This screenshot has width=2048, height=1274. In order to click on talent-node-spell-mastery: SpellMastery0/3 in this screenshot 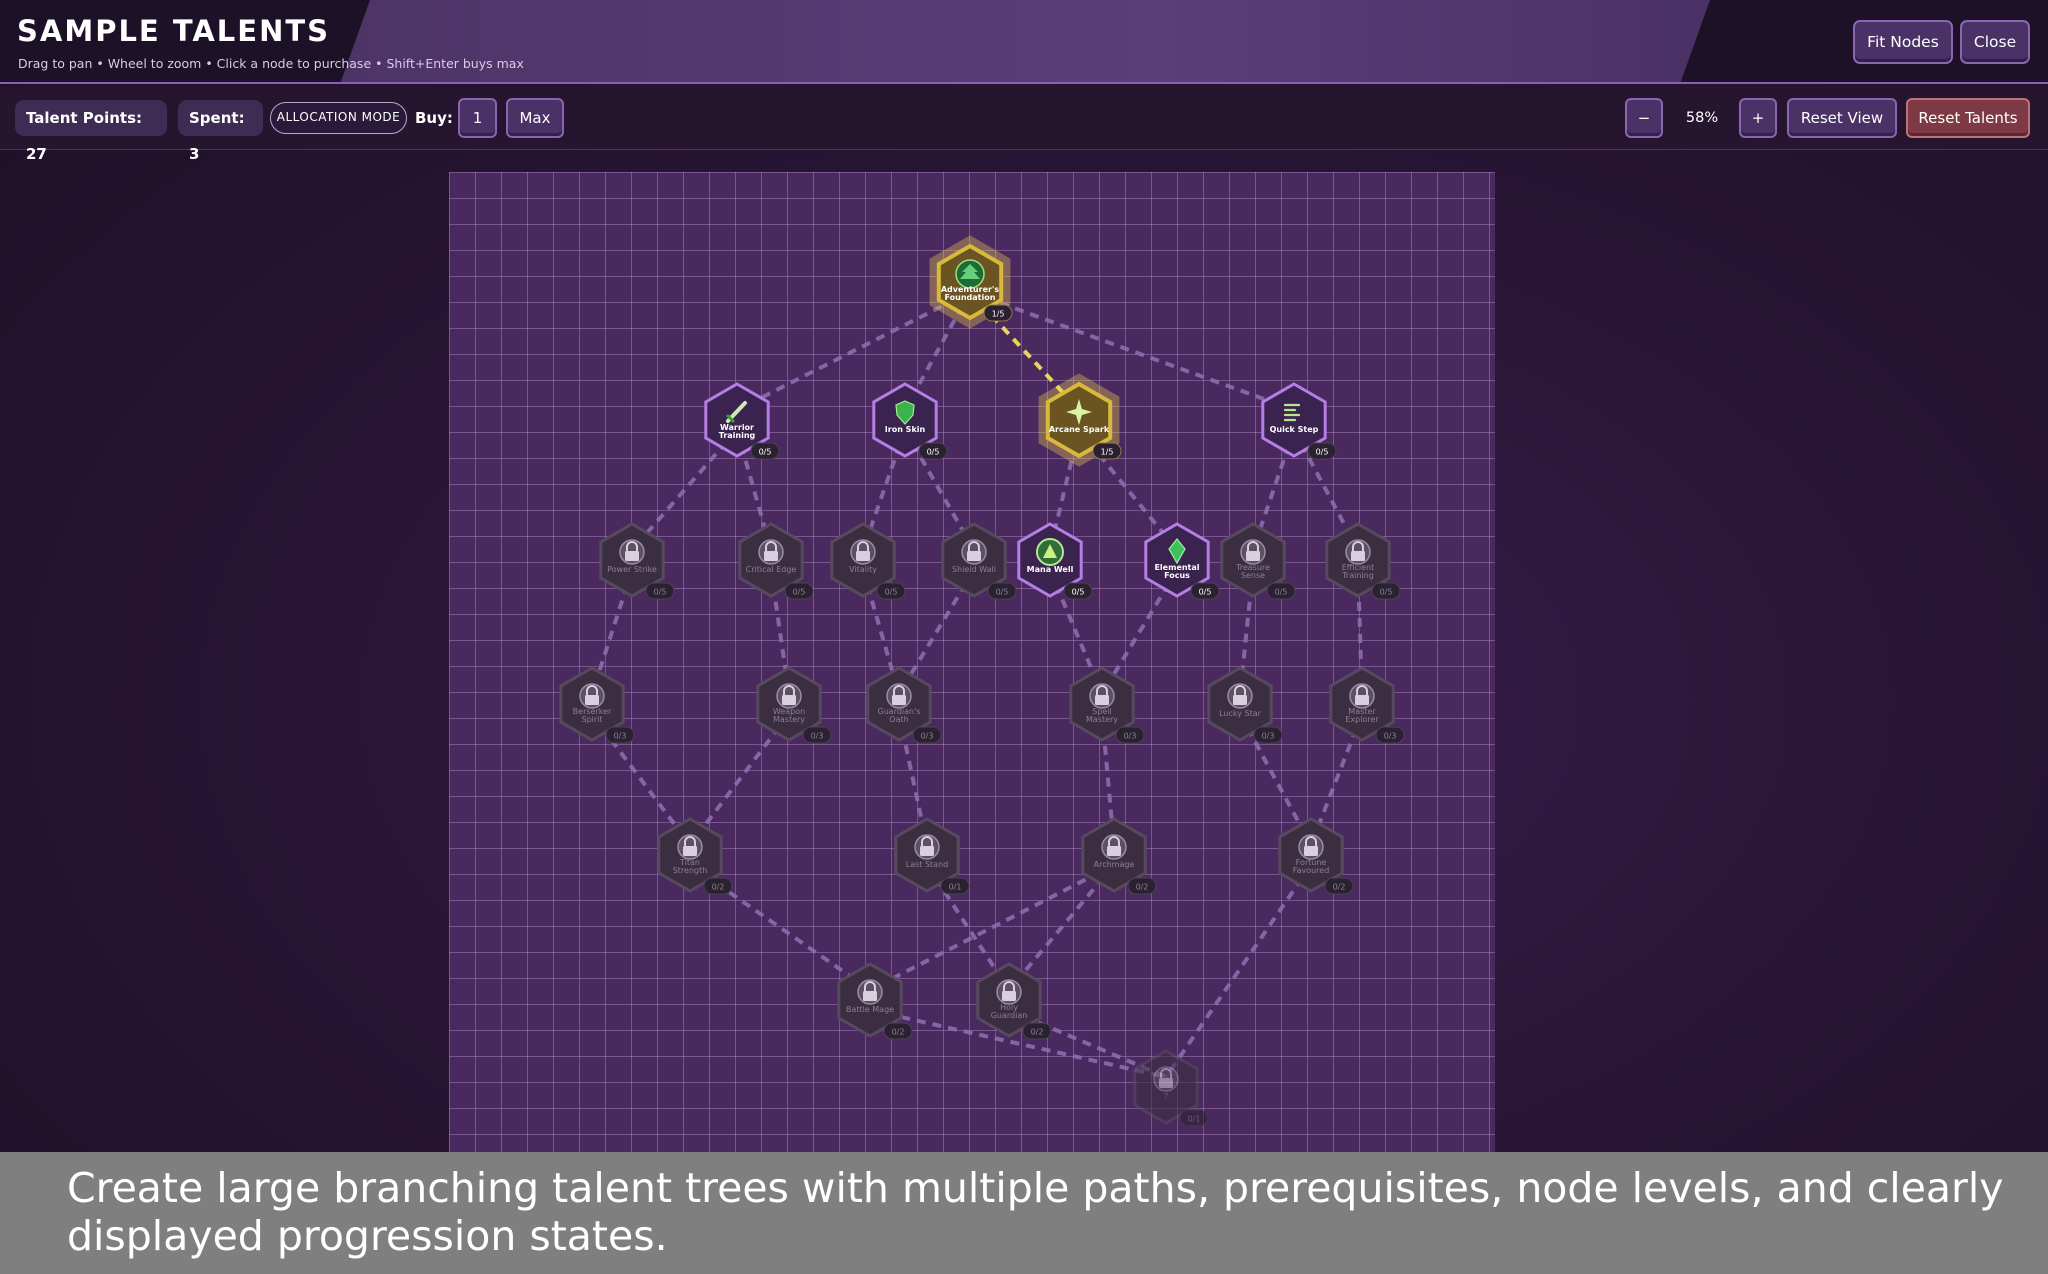, I will do `click(1107, 705)`.